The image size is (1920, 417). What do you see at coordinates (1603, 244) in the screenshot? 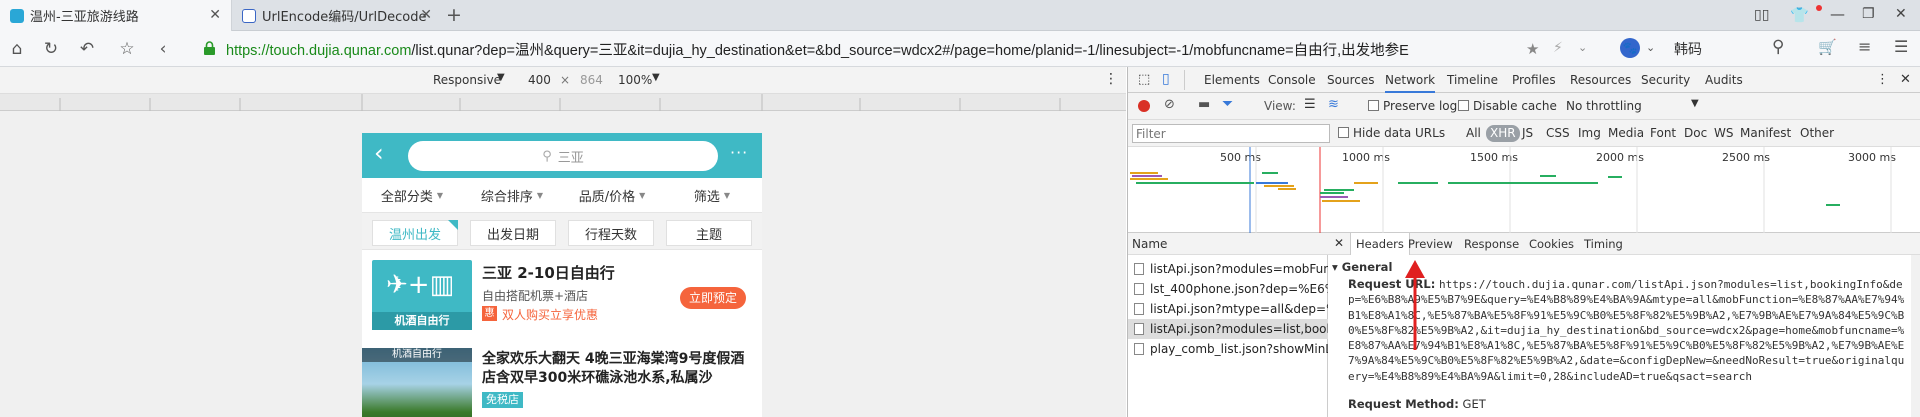
I see `detail-tab-timing: Timing` at bounding box center [1603, 244].